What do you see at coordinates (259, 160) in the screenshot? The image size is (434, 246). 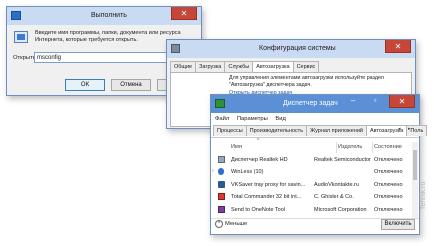 I see `row-name: Диспетчер Realtek HD` at bounding box center [259, 160].